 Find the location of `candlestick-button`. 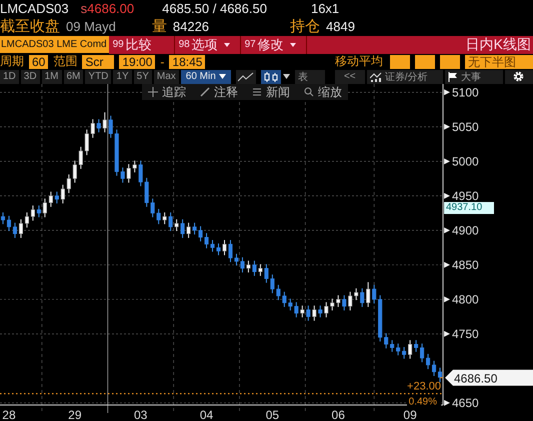

candlestick-button is located at coordinates (270, 77).